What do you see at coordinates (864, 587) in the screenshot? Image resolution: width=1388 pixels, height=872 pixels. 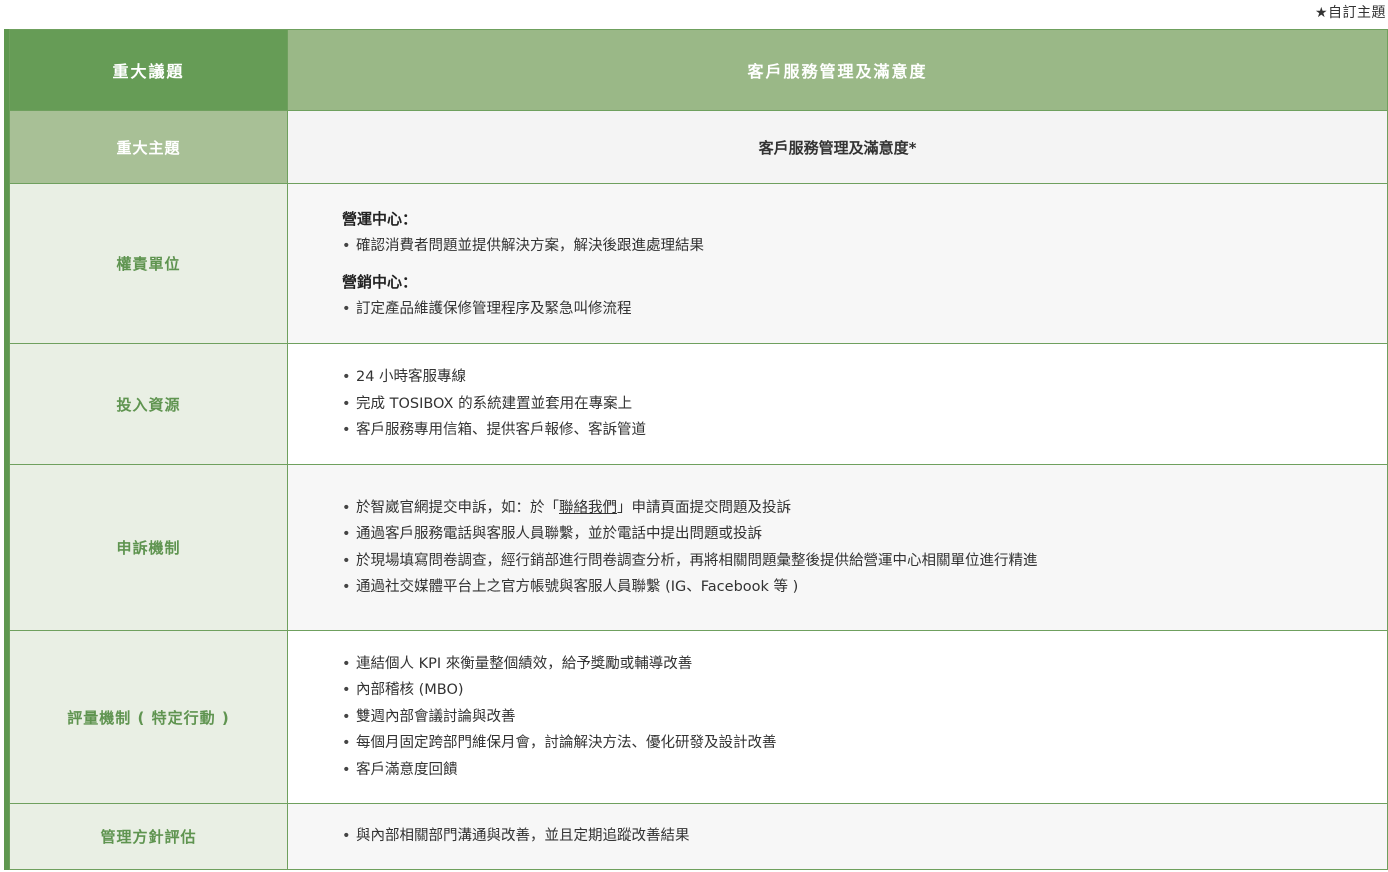 I see `list-item: • 通過社交媒體平台上之官方帳號與客服人員聯繫 (IG、Facebook 等 )` at bounding box center [864, 587].